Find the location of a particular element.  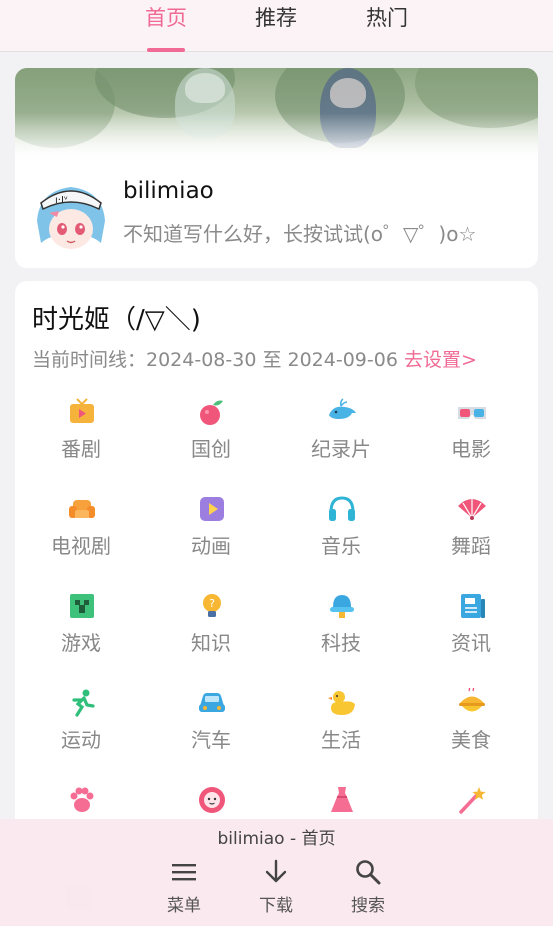

category-label: 国创 is located at coordinates (211, 449).